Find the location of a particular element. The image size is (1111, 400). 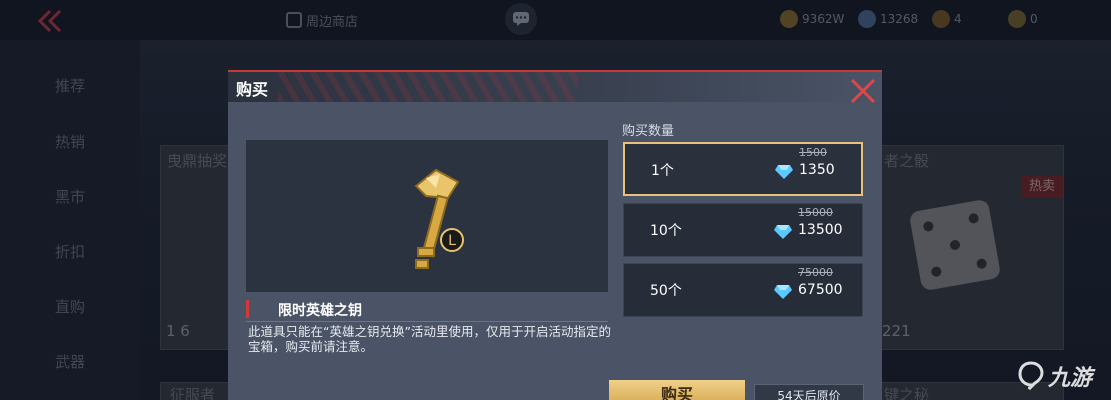

price-restore-button: 54天后原价 is located at coordinates (809, 392).